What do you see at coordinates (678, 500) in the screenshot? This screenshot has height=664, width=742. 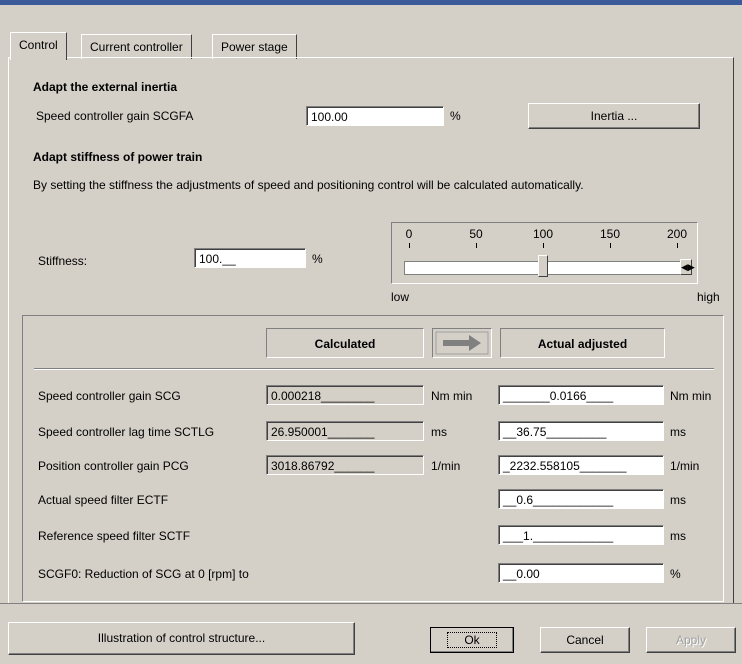 I see `ectf-actual-unit: ms` at bounding box center [678, 500].